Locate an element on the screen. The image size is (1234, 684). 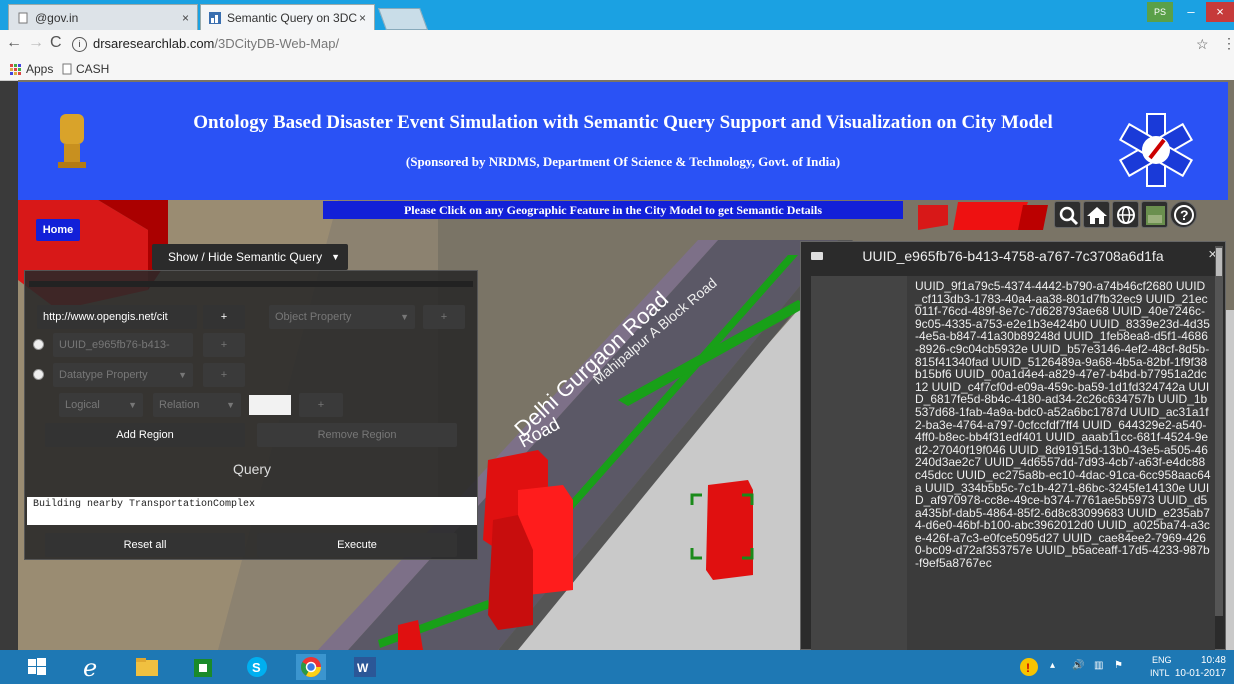
clock-time: 10:48 is located at coordinates (1213, 660).